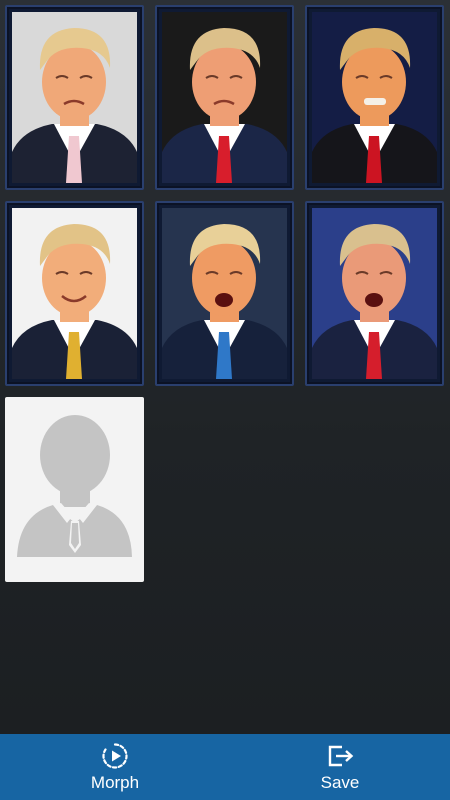 The image size is (450, 800). I want to click on play-circle-icon, so click(115, 755).